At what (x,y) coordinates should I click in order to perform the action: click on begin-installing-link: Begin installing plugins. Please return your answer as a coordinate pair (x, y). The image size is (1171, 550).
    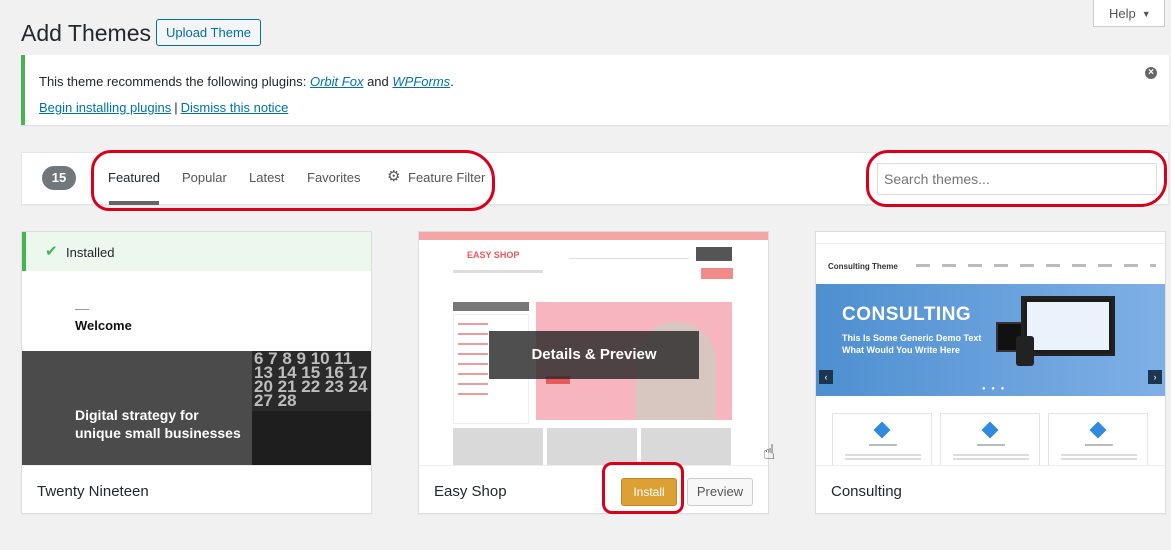
    Looking at the image, I should click on (105, 107).